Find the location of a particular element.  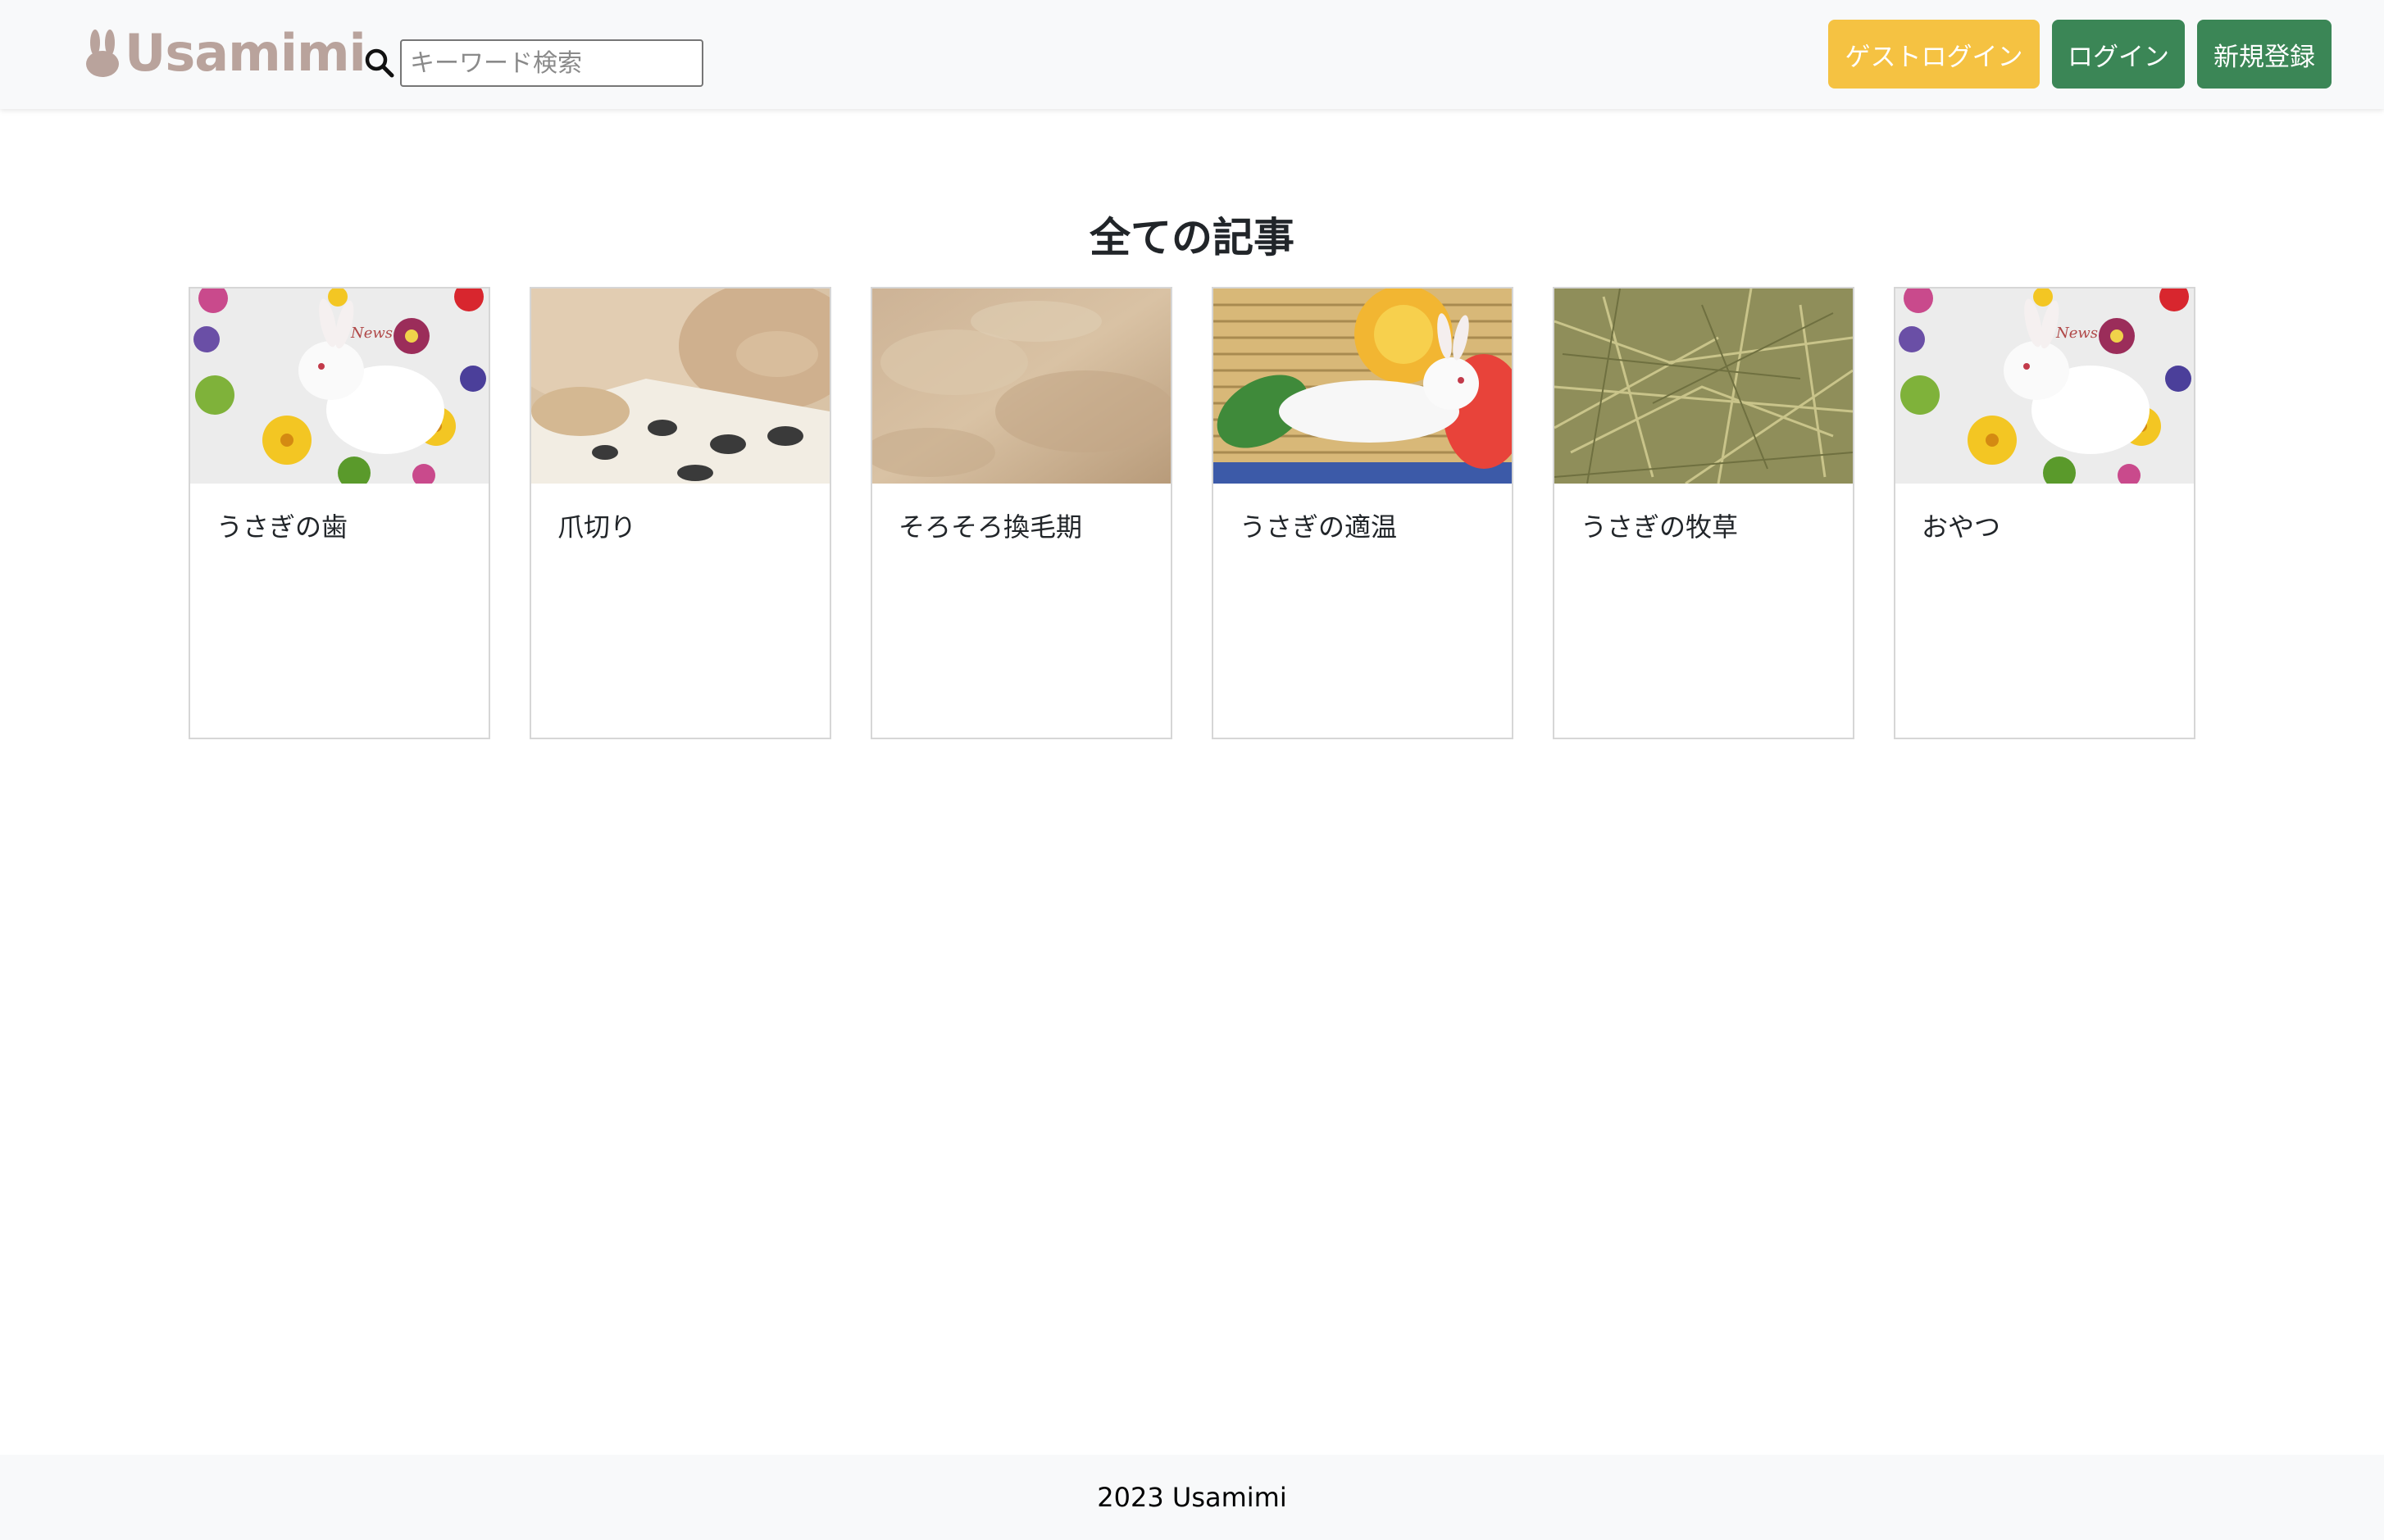

article-card: うさぎの適温 is located at coordinates (1362, 513).